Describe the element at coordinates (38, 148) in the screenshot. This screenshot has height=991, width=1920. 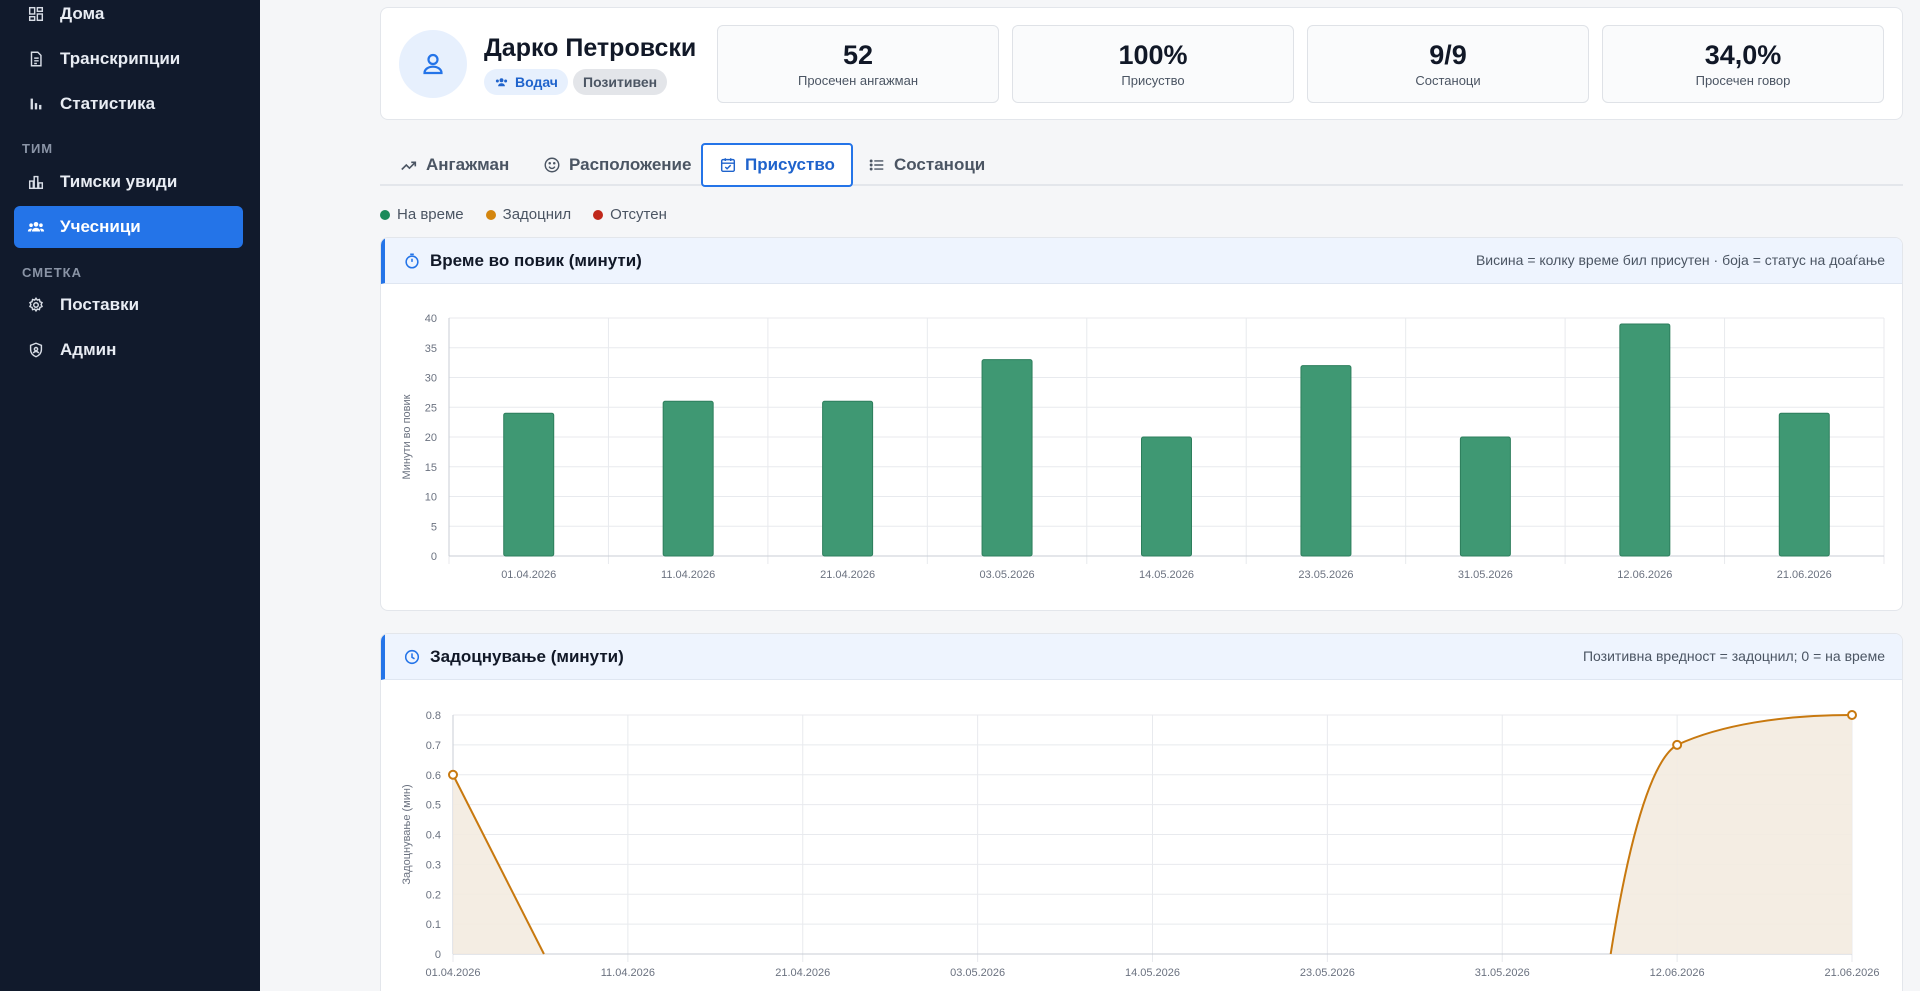
I see `sidebar-section-team: ТИМ` at that location.